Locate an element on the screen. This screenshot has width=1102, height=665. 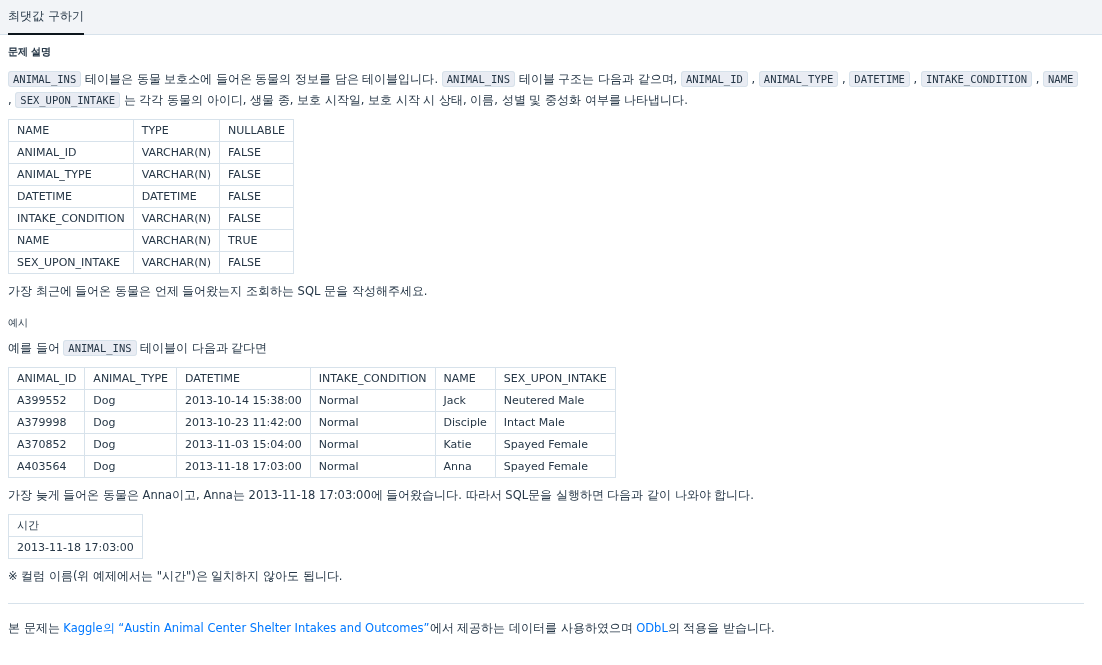
table-cell: ANIMAL_TYPE is located at coordinates (71, 174).